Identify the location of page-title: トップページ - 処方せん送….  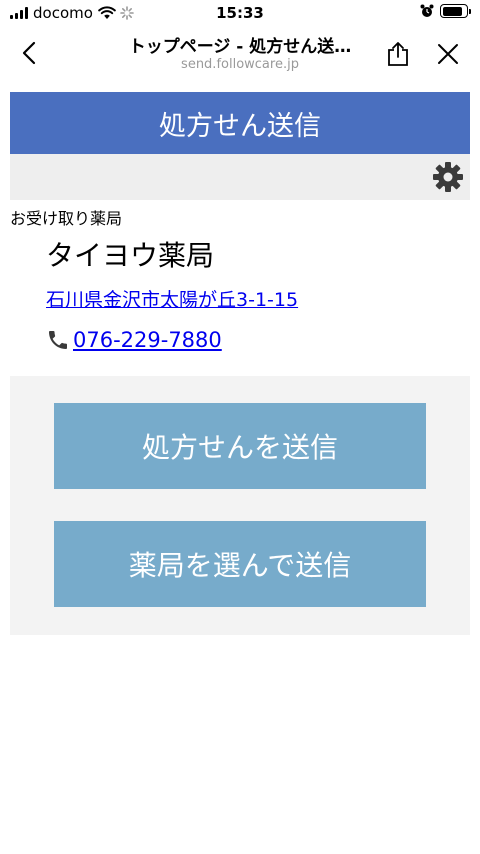
(240, 47).